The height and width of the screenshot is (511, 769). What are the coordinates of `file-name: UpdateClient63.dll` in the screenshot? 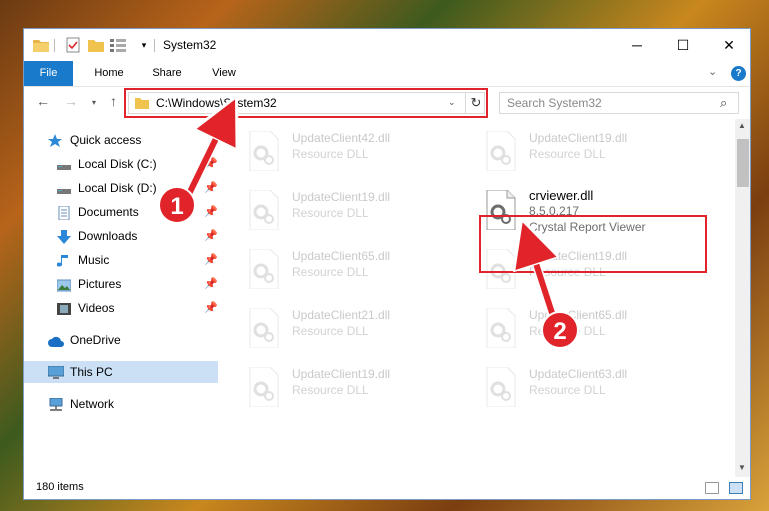 It's located at (578, 374).